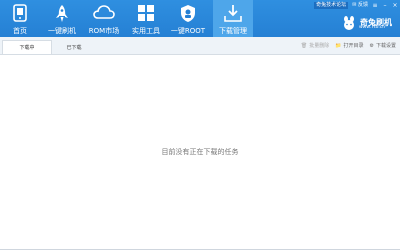  I want to click on batch-delete-button: 🗑 批量删除, so click(315, 46).